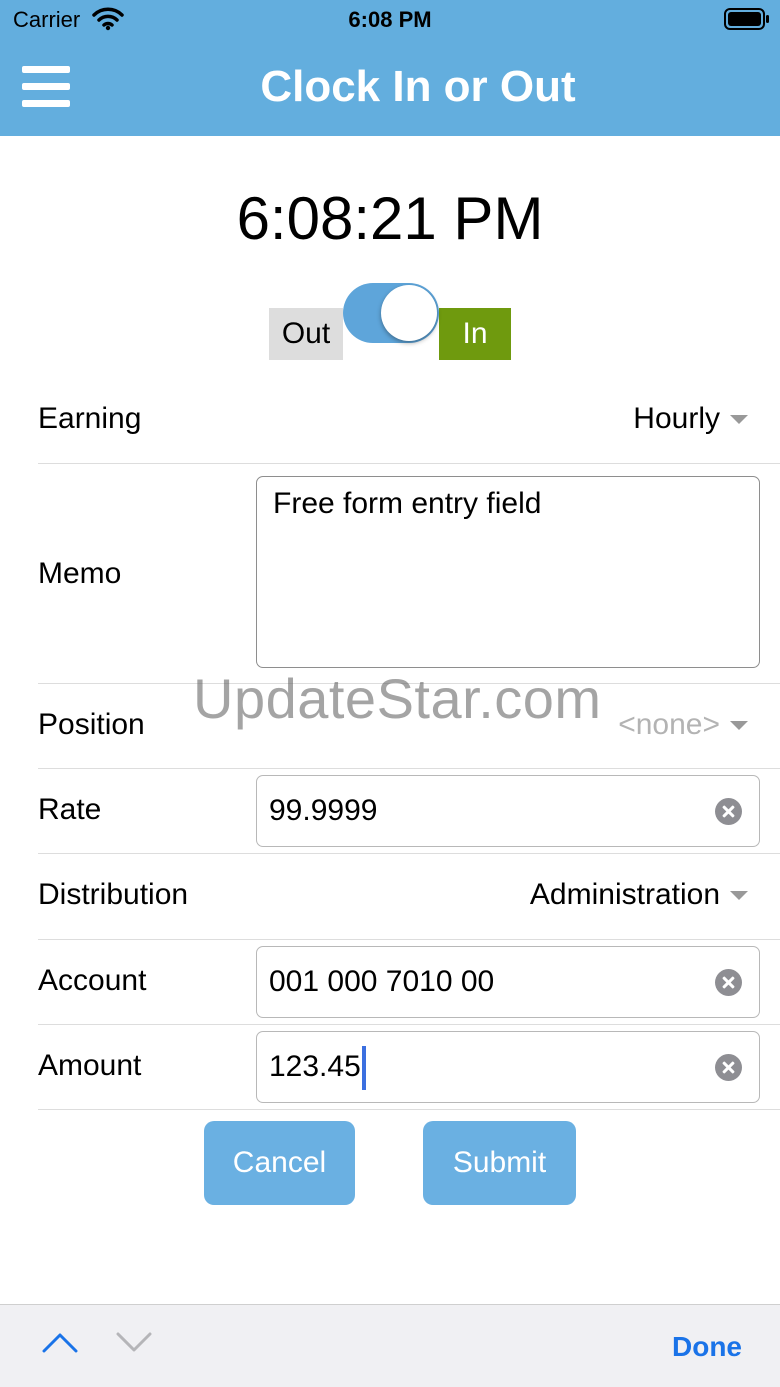  Describe the element at coordinates (409, 313) in the screenshot. I see `switch-knob` at that location.